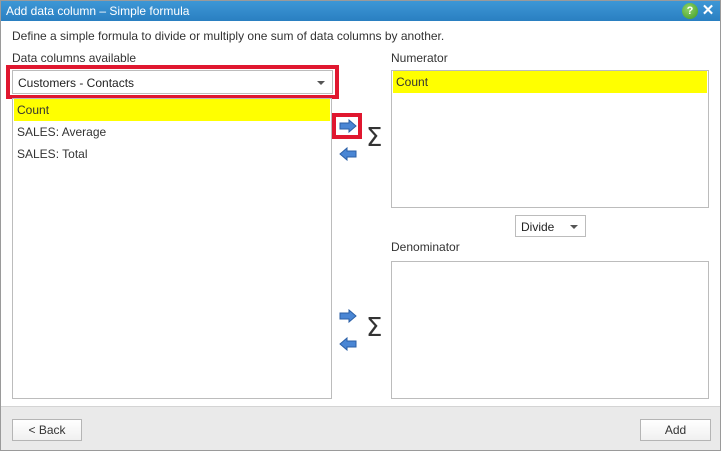 This screenshot has width=721, height=451. Describe the element at coordinates (348, 316) in the screenshot. I see `add-to-denominator-arrow-icon` at that location.